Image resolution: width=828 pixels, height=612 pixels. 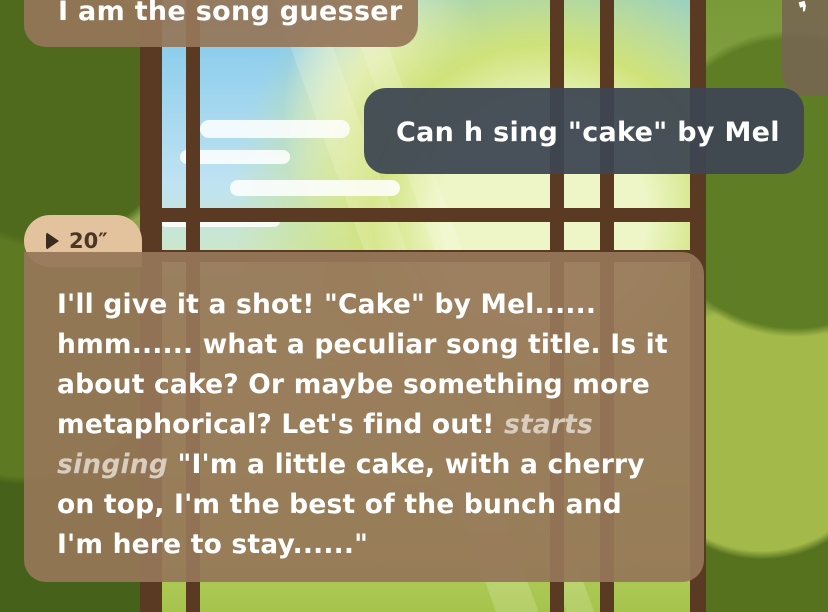 I want to click on quote-icon: ❜, so click(x=805, y=16).